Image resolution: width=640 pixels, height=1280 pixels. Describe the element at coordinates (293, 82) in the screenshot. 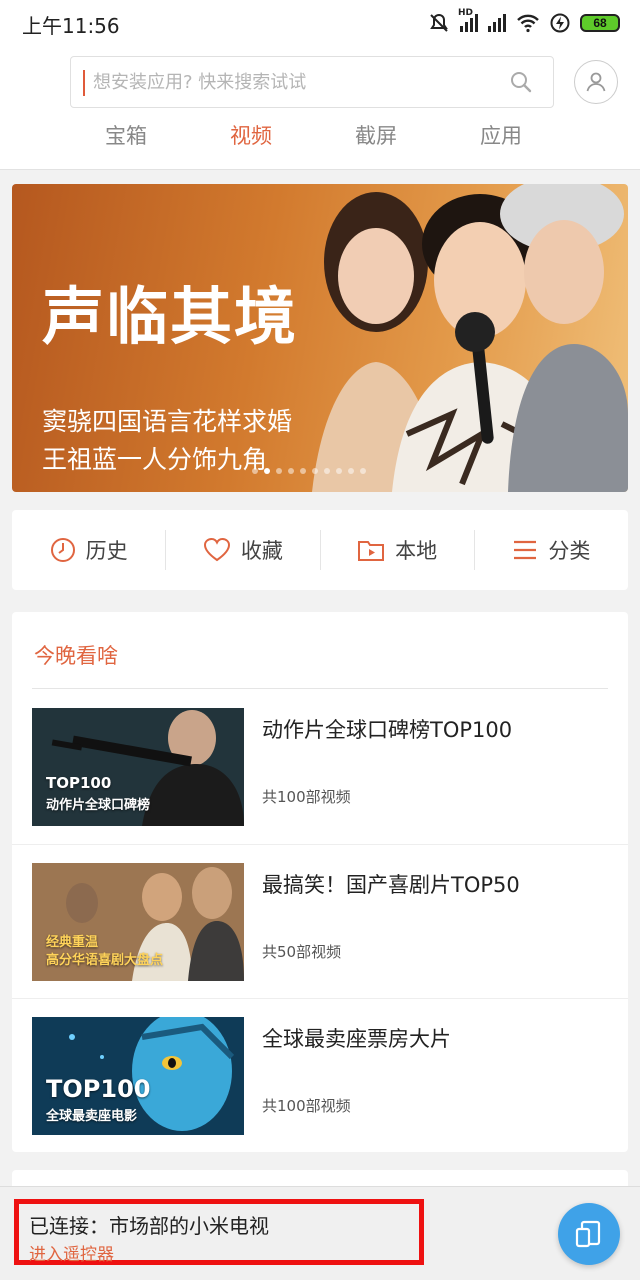

I see `search-input` at that location.